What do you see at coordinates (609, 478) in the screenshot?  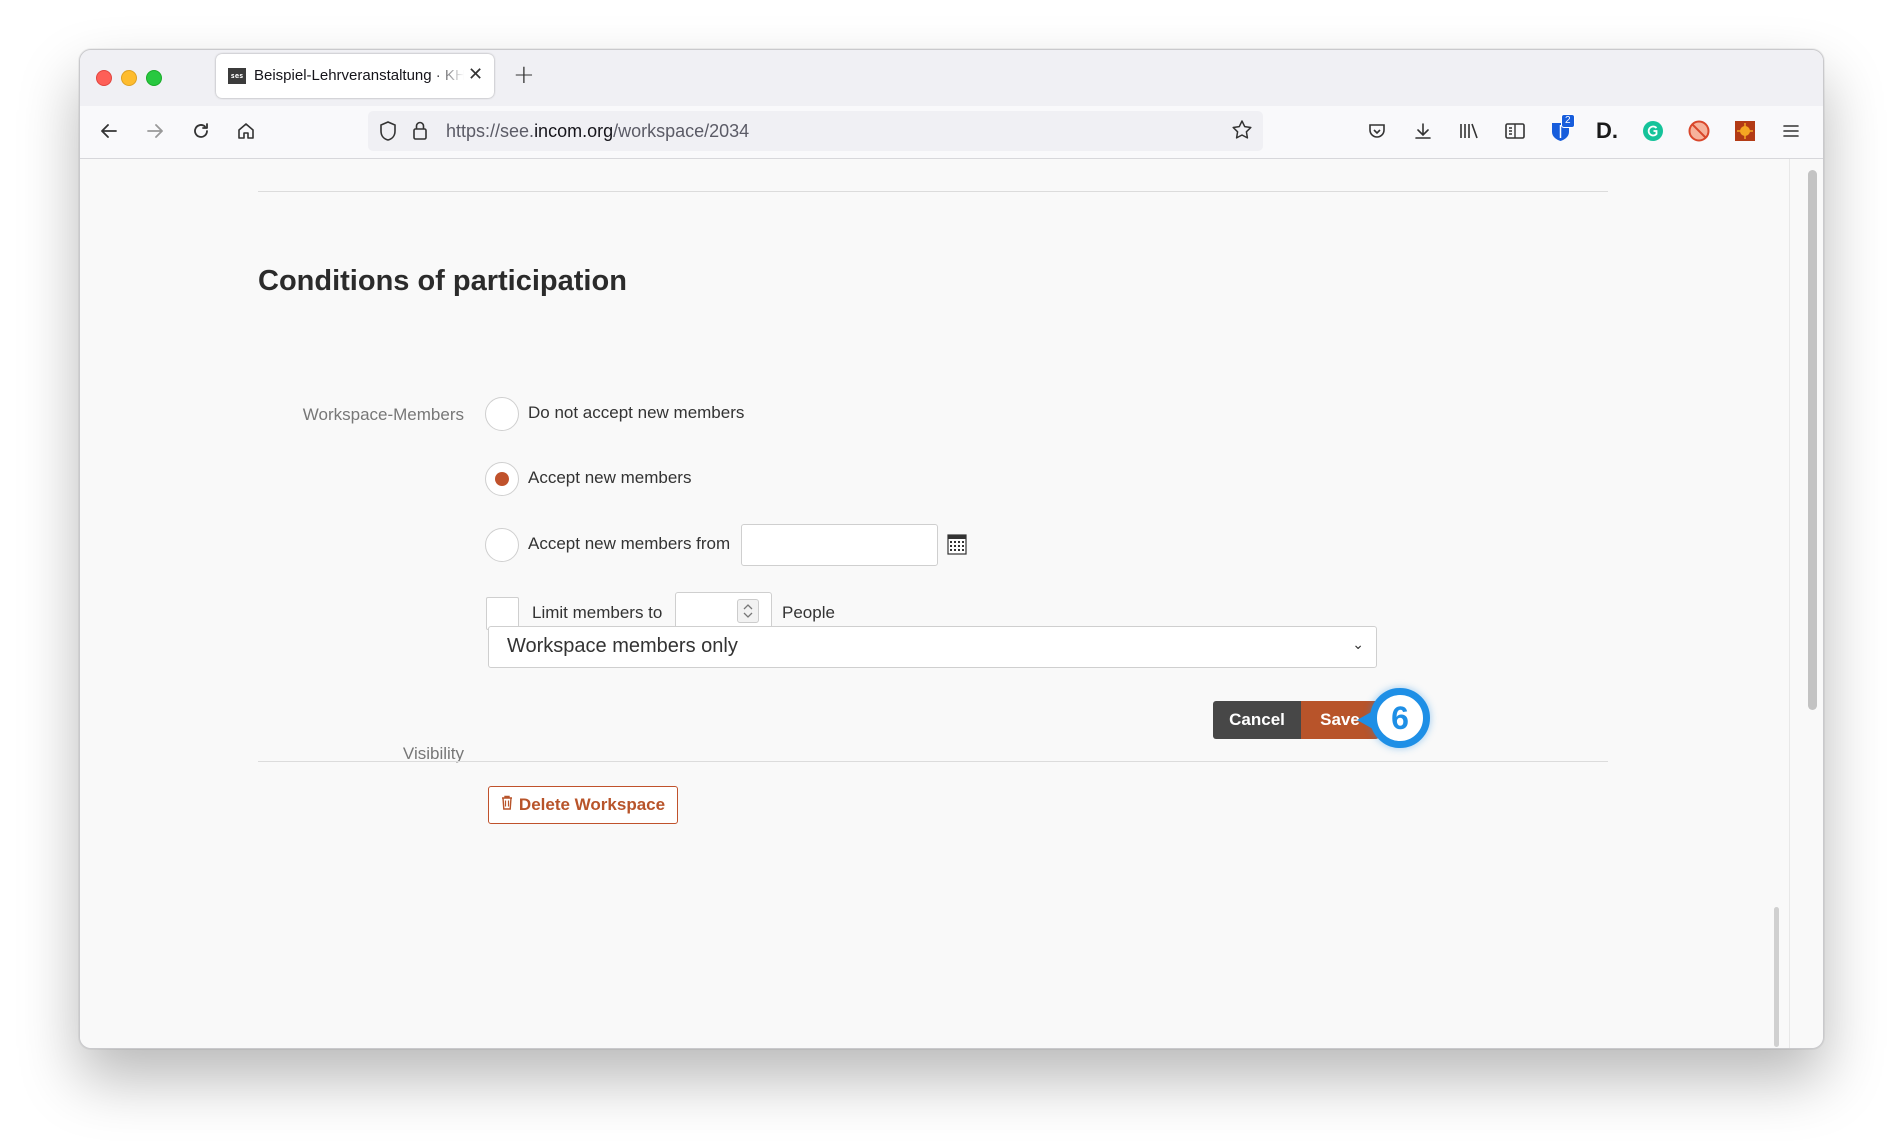 I see `radio-accept-new-members-label: Accept new members` at bounding box center [609, 478].